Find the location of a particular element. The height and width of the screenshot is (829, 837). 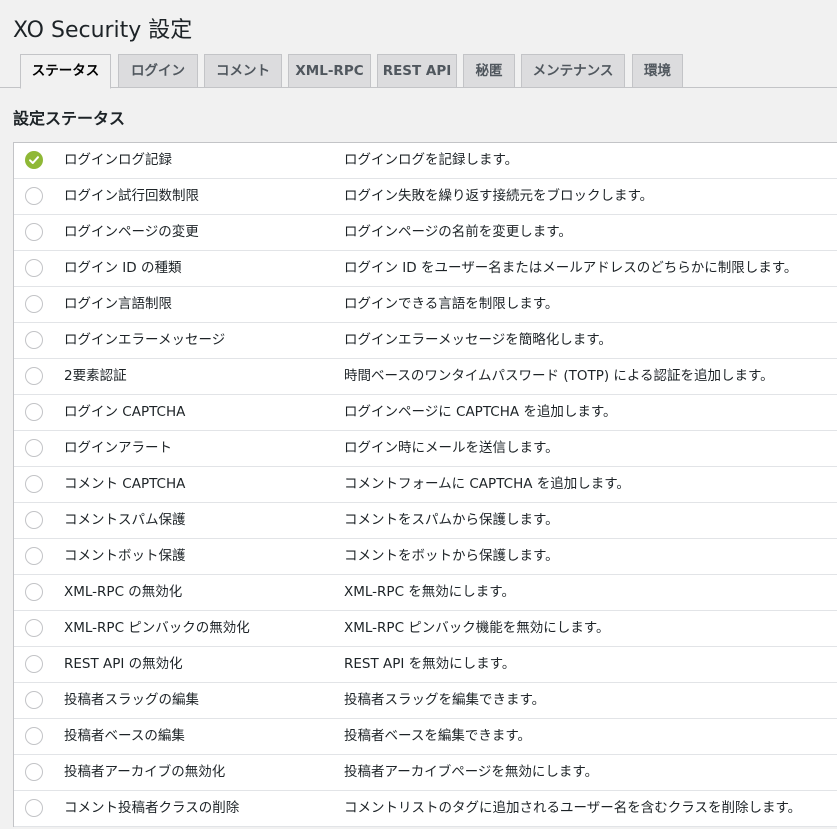

status-description: REST API を無効にします。 is located at coordinates (430, 664).